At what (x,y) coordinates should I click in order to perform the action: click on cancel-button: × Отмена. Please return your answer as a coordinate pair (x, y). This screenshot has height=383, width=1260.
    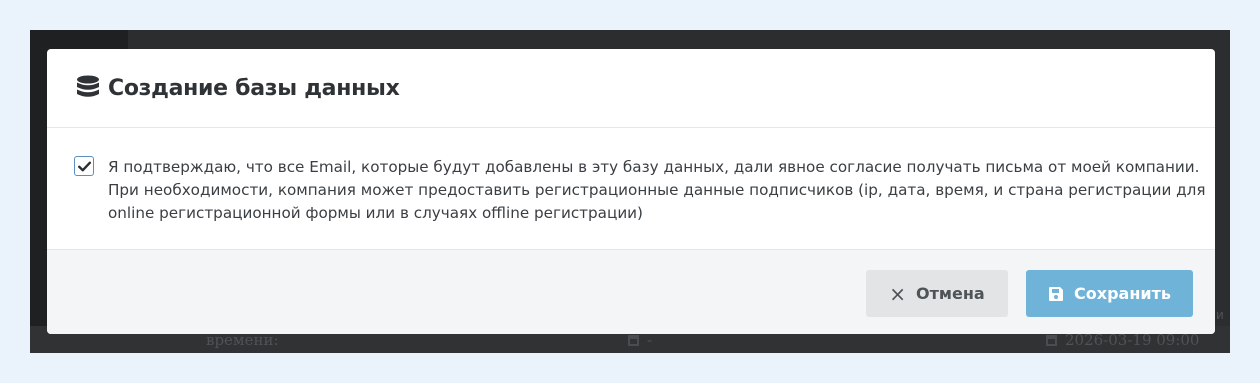
    Looking at the image, I should click on (937, 293).